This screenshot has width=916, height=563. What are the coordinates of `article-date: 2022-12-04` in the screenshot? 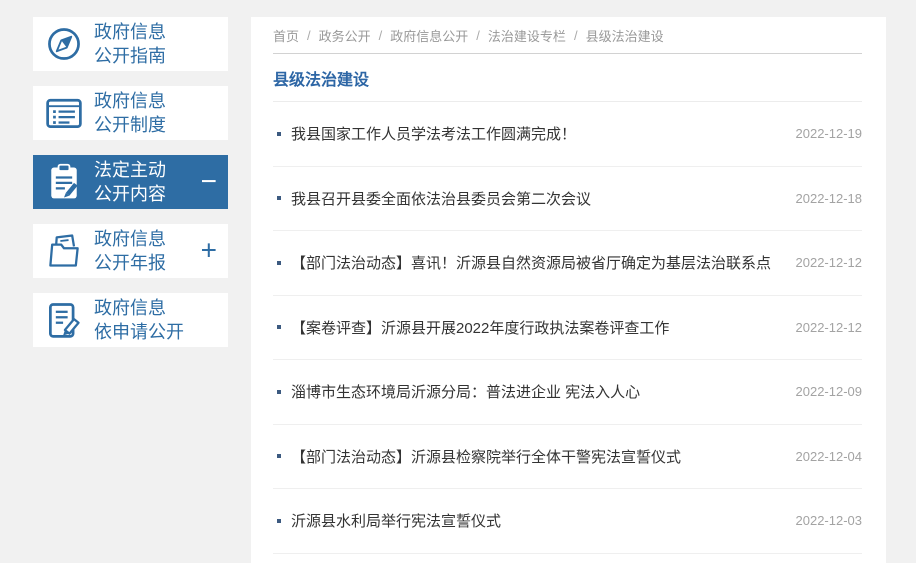 It's located at (829, 456).